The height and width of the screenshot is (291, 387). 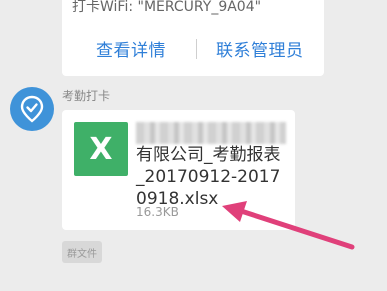 What do you see at coordinates (86, 96) in the screenshot?
I see `sender-name: 考勤打卡` at bounding box center [86, 96].